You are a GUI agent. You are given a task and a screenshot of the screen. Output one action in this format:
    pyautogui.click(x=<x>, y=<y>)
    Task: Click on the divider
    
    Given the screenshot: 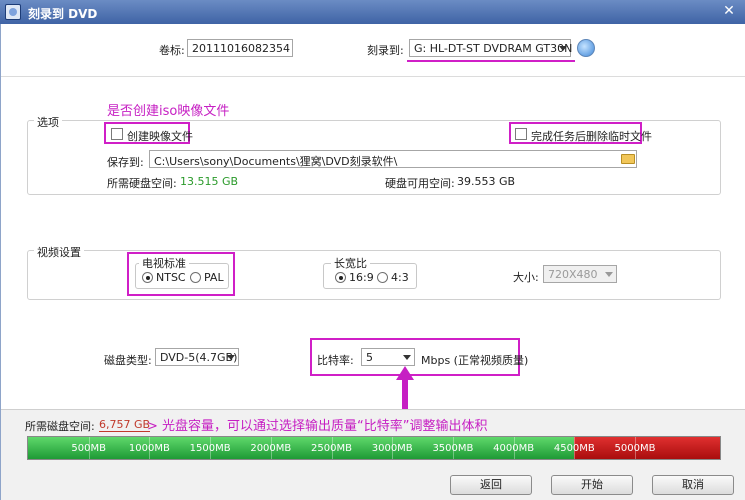 What is the action you would take?
    pyautogui.click(x=373, y=76)
    